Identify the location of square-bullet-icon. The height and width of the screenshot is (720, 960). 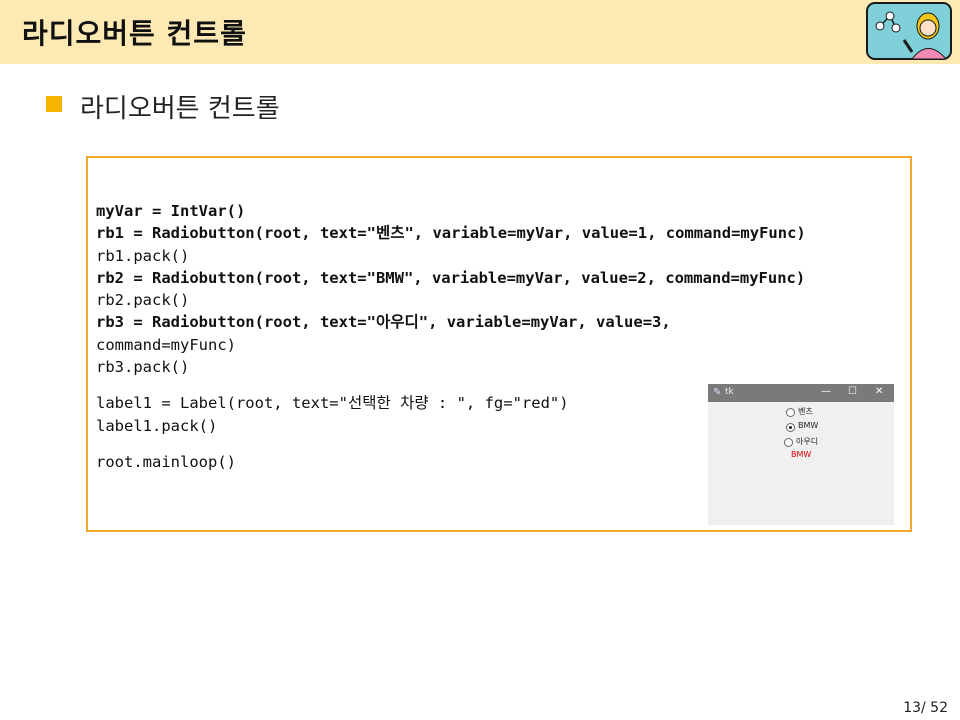
(54, 104).